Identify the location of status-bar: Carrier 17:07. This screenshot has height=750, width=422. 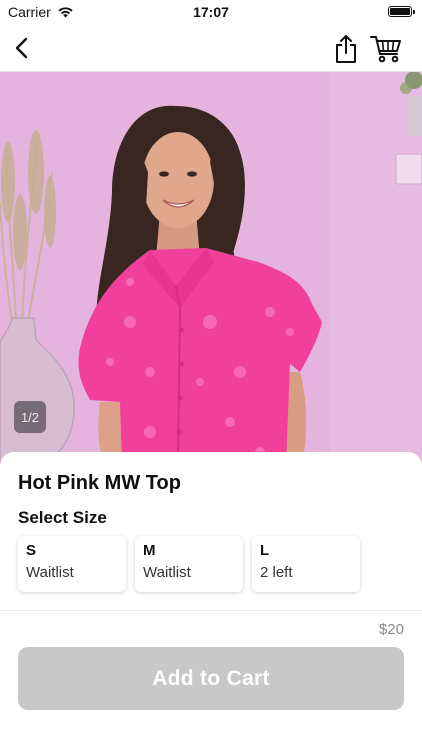
(211, 12).